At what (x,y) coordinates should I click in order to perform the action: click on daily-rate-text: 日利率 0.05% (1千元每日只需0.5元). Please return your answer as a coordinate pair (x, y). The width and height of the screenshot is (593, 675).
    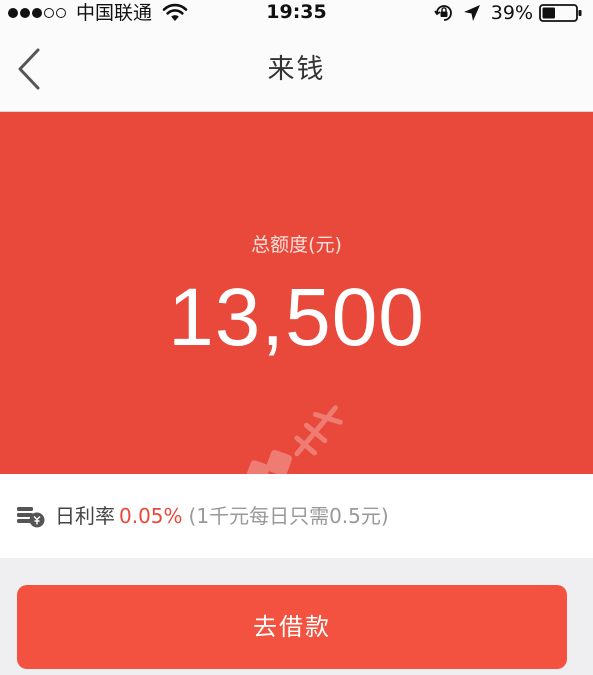
    Looking at the image, I should click on (222, 516).